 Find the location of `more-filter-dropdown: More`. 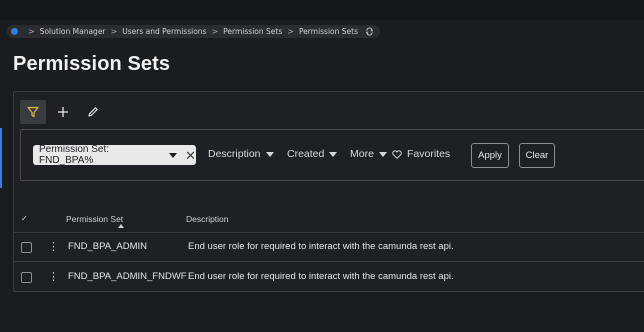

more-filter-dropdown: More is located at coordinates (368, 154).